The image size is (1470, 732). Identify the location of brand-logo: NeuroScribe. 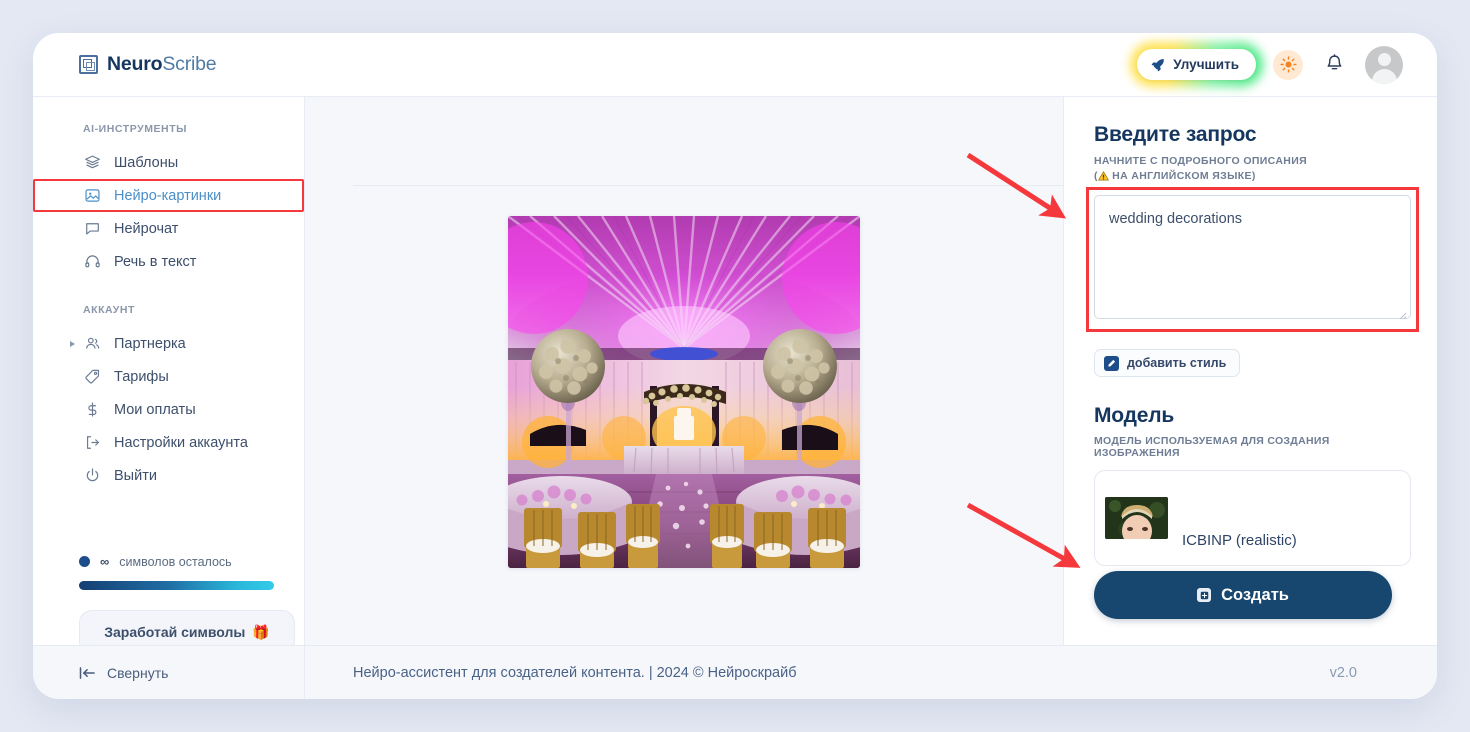
(148, 64).